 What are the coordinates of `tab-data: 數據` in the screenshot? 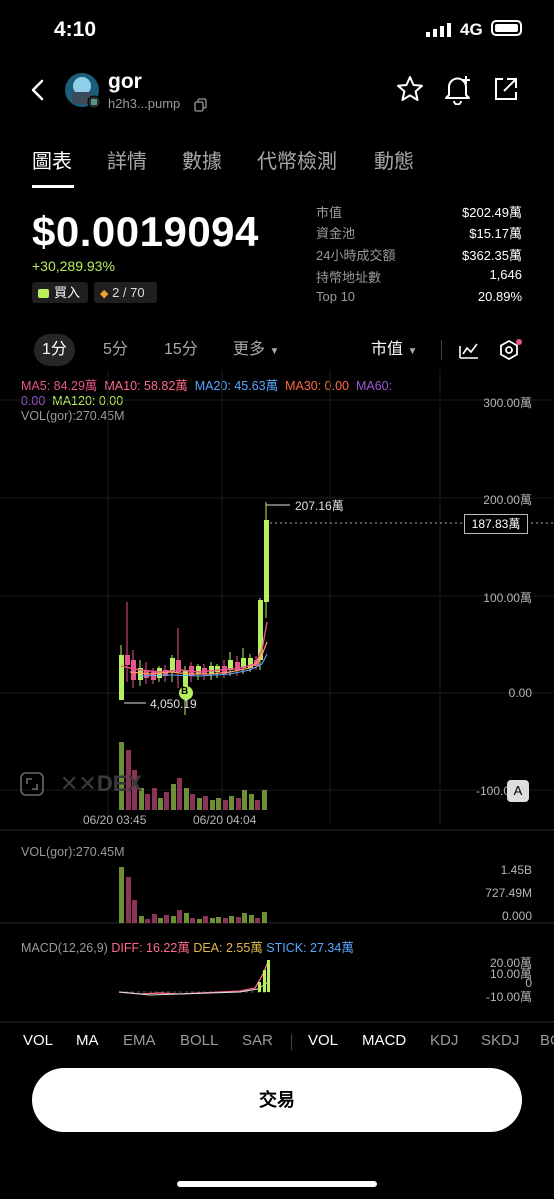 It's located at (202, 159).